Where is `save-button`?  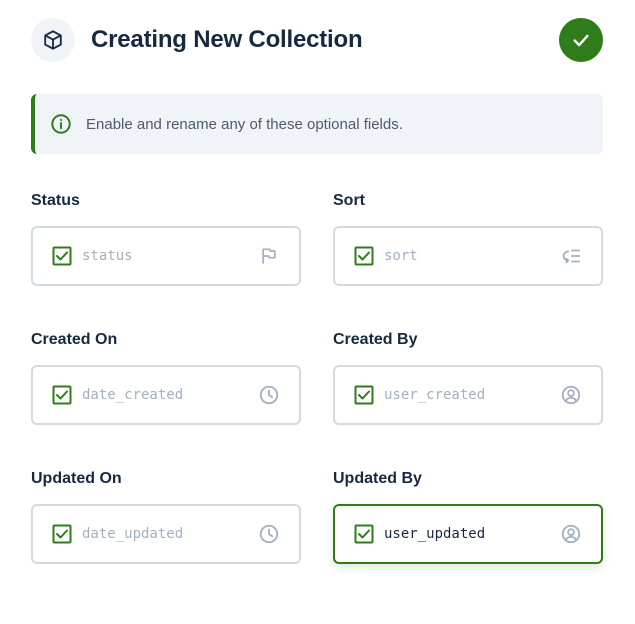
save-button is located at coordinates (581, 40).